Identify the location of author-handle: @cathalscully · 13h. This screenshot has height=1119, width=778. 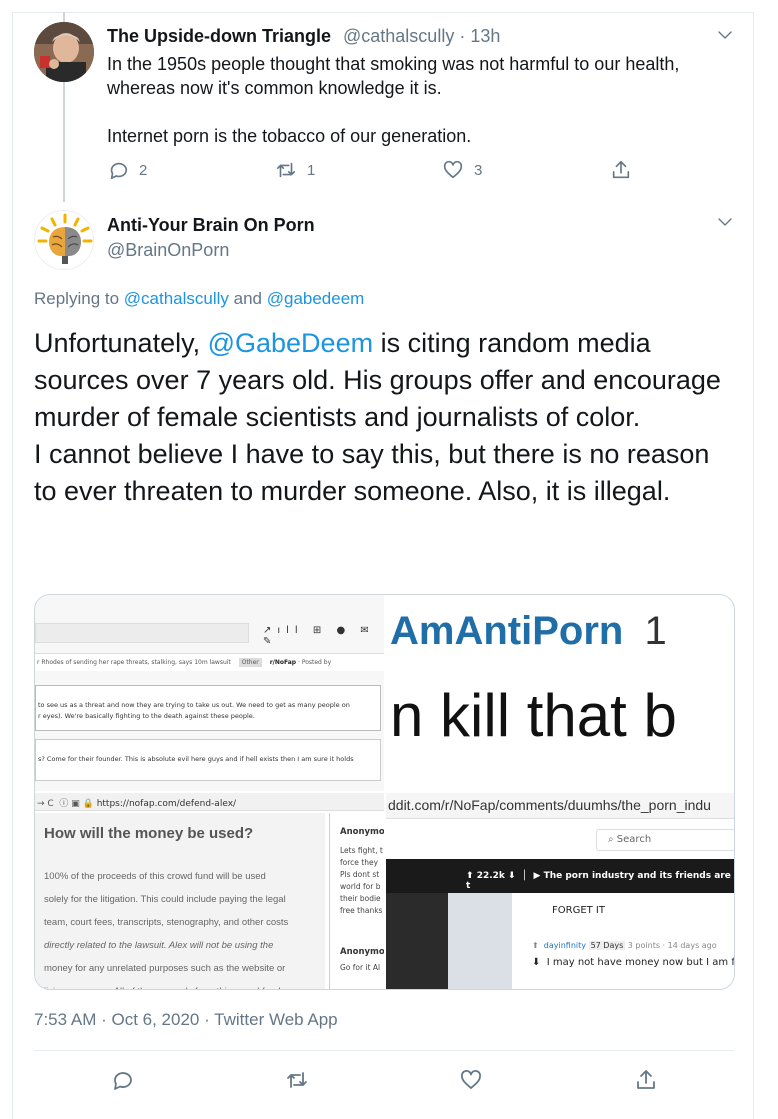
(421, 36).